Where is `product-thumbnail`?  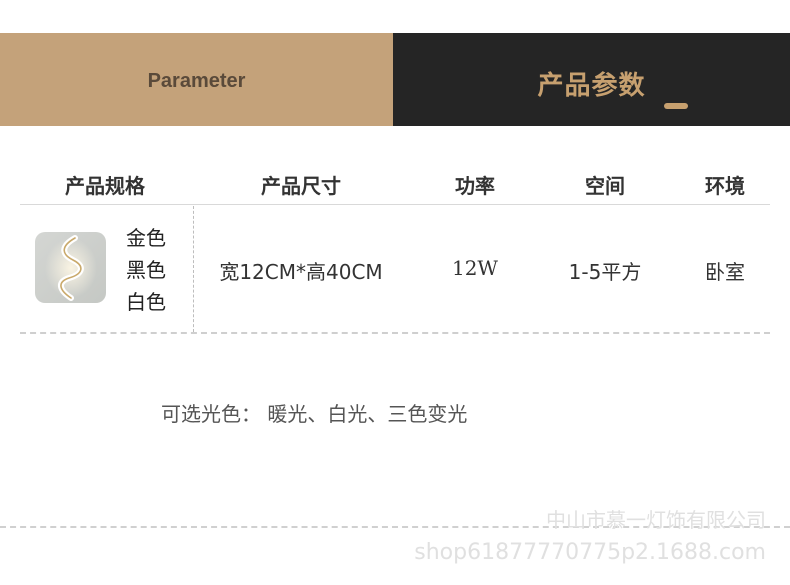
product-thumbnail is located at coordinates (70, 267).